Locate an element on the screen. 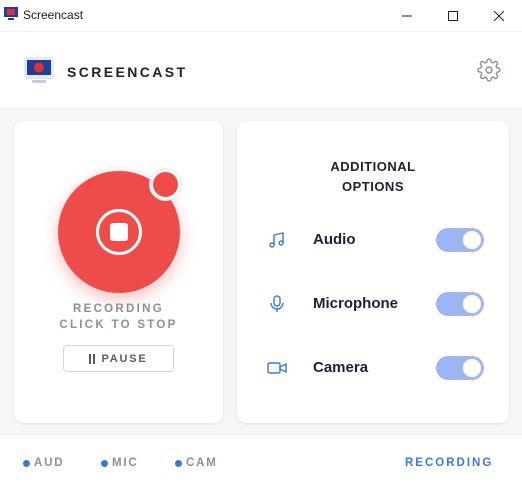 The height and width of the screenshot is (490, 522). minimize-button is located at coordinates (407, 15).